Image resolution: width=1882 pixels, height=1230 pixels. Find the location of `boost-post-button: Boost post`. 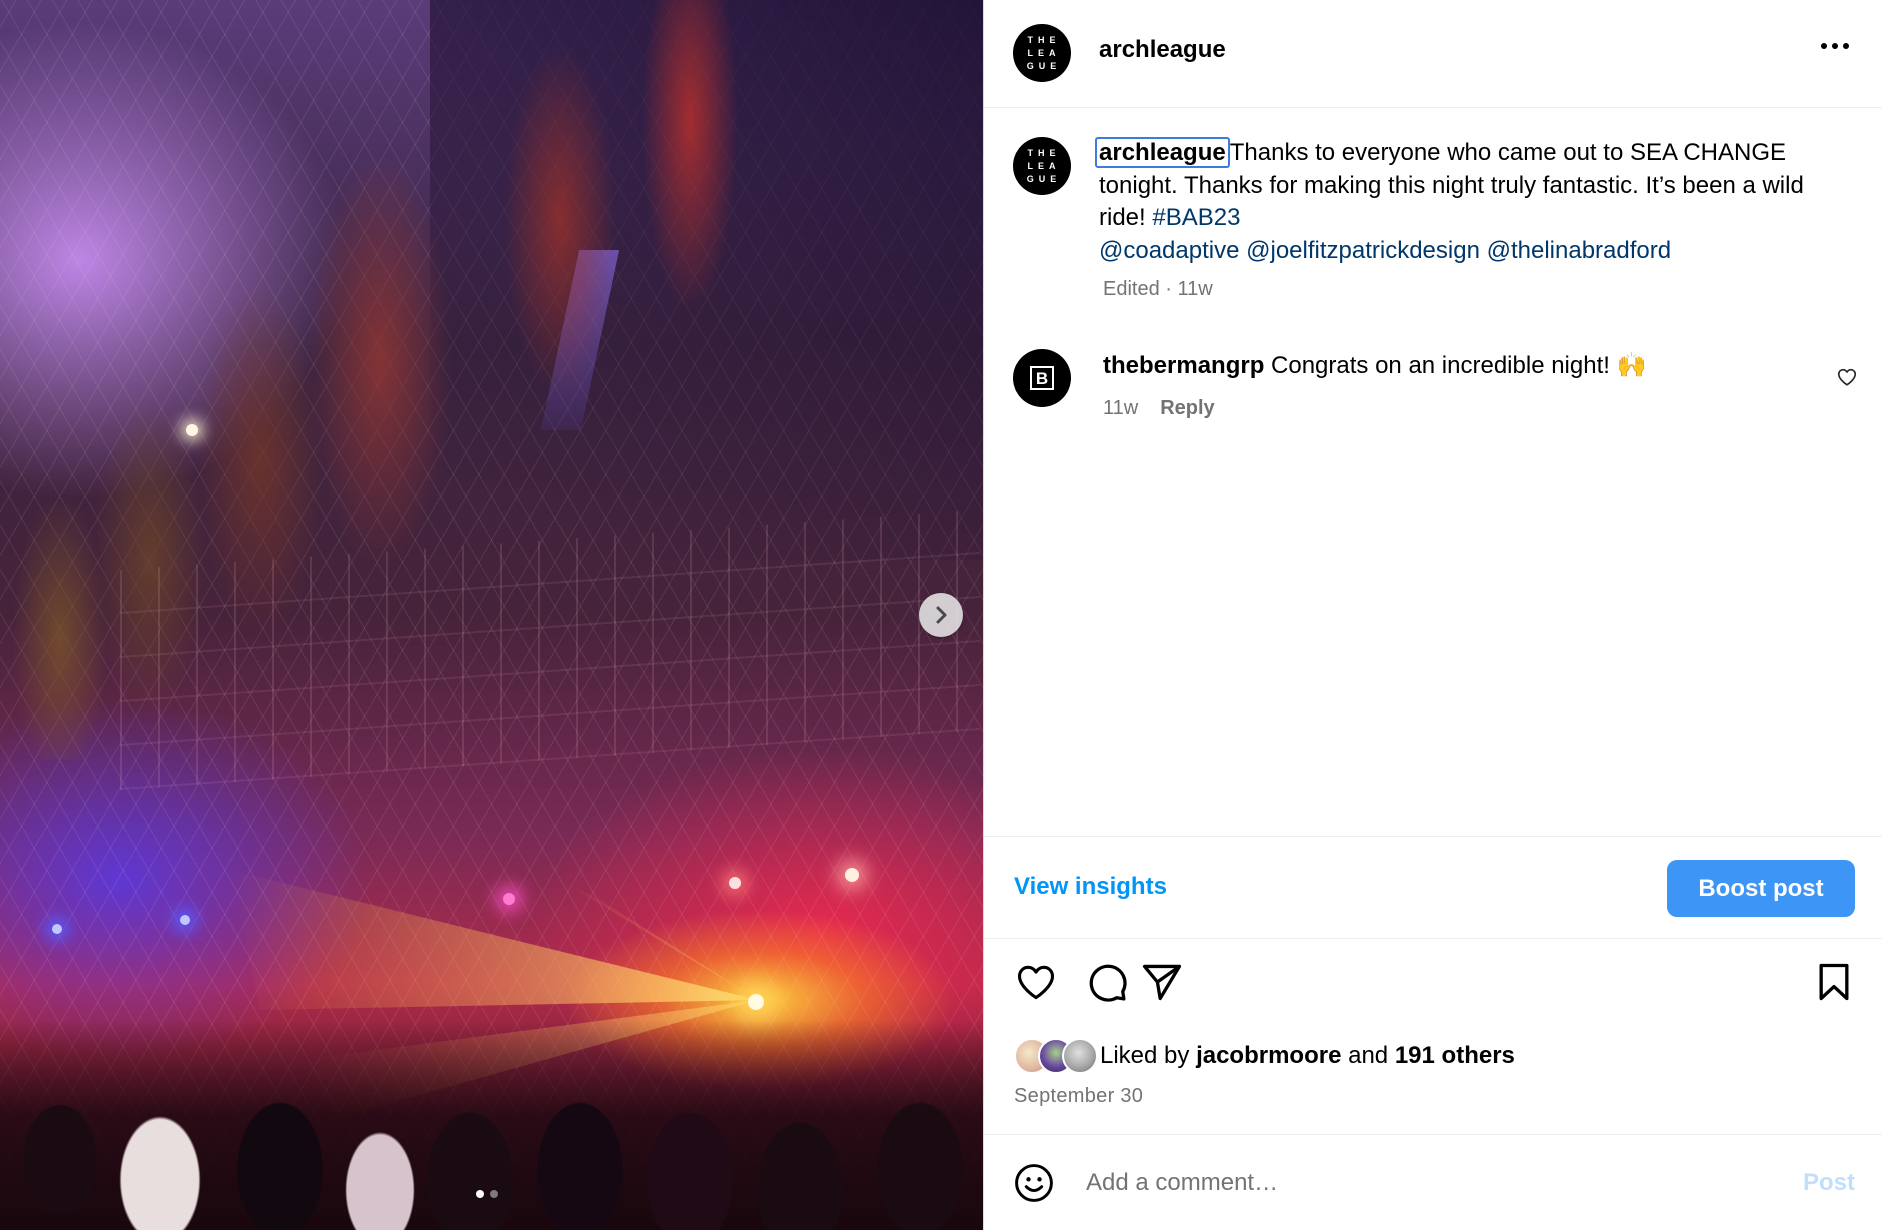

boost-post-button: Boost post is located at coordinates (1761, 888).